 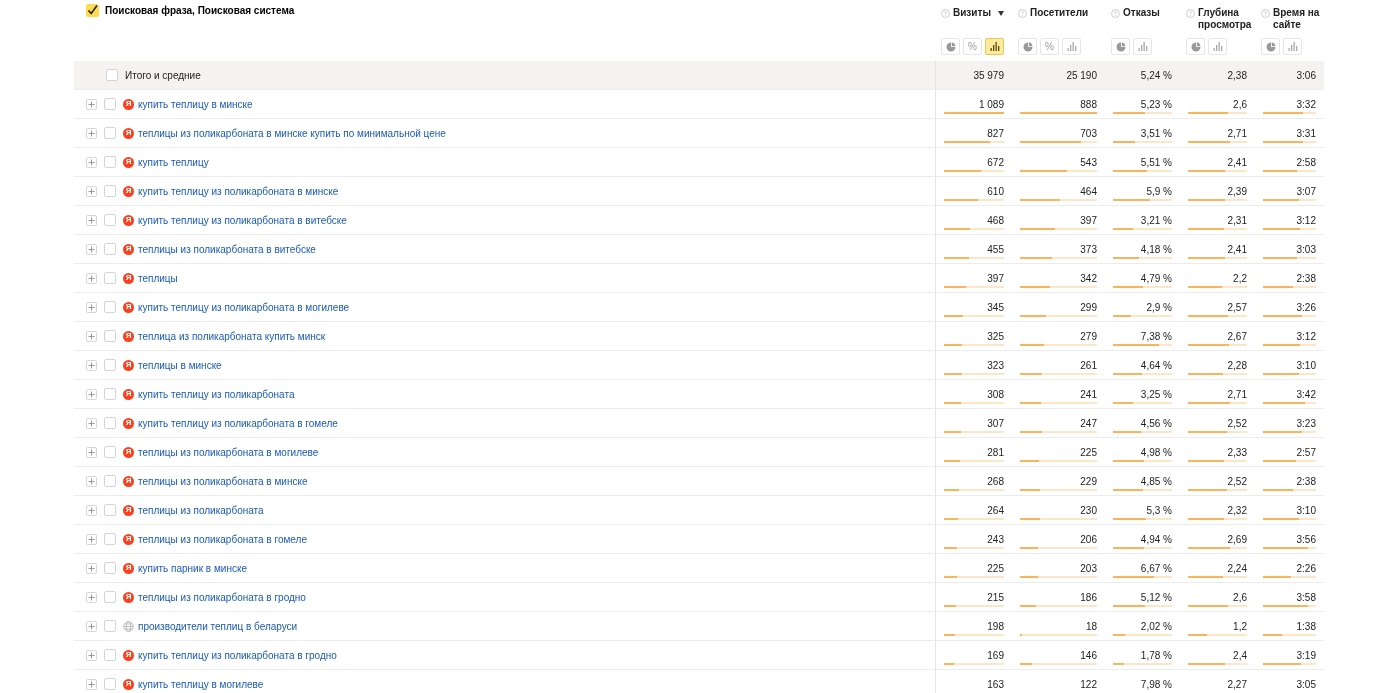 I want to click on search-phrase-link: купить теплицу, so click(x=173, y=162).